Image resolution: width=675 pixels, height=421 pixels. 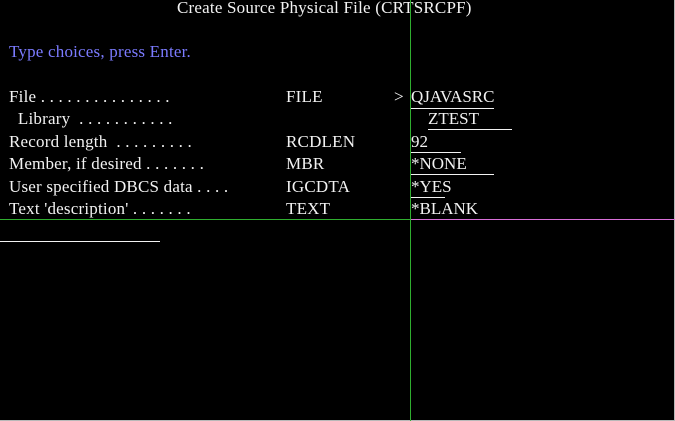 What do you see at coordinates (444, 209) in the screenshot?
I see `text-description-input: *BLANK` at bounding box center [444, 209].